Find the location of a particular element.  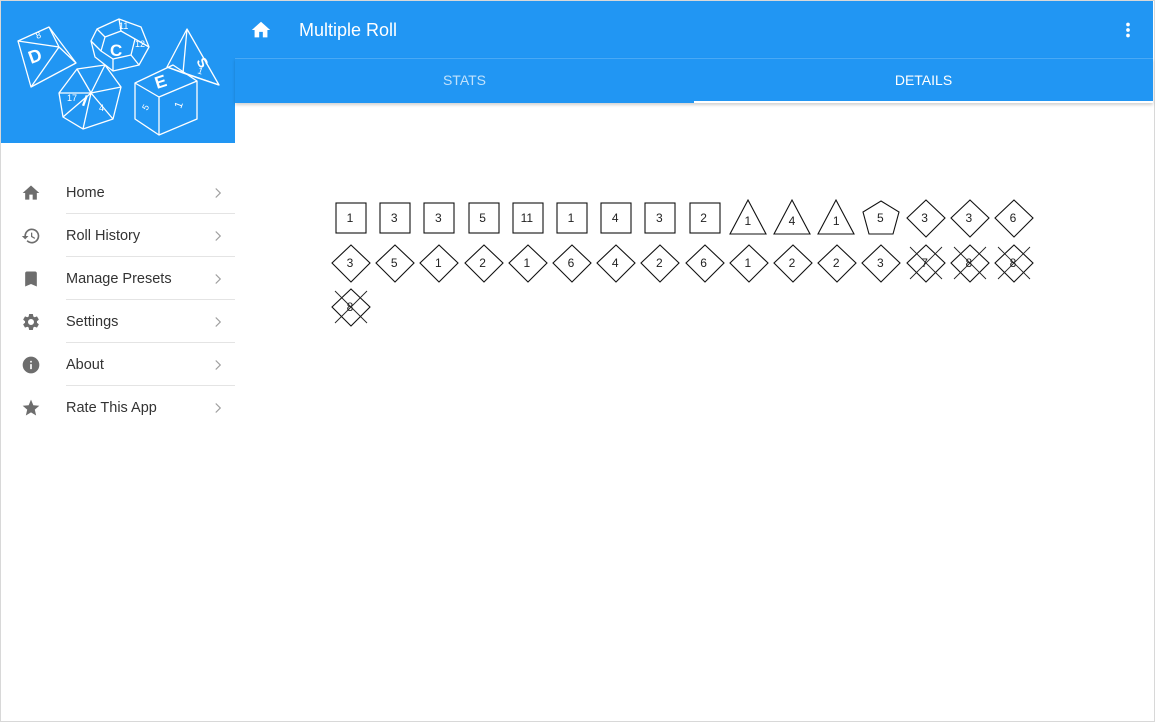

tab-details: DETAILS is located at coordinates (923, 81).